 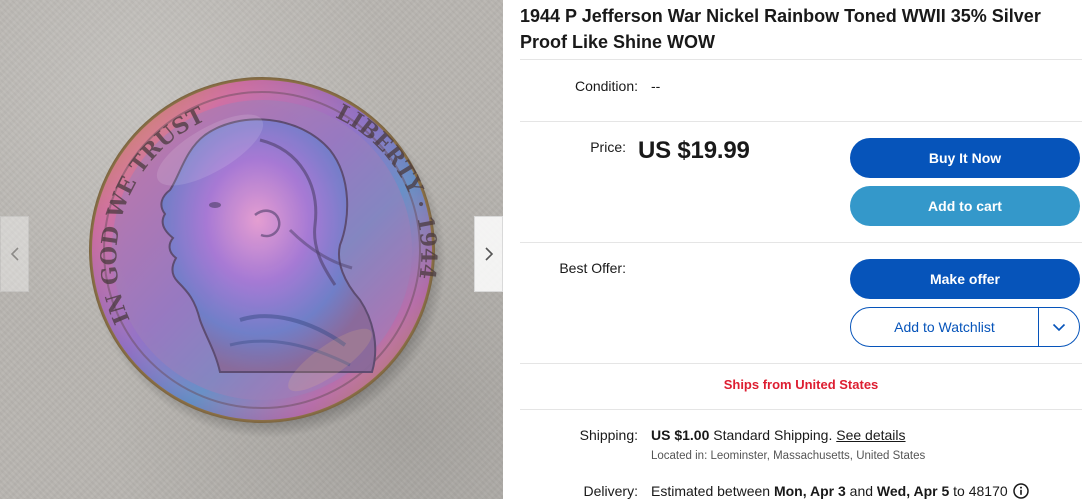 I want to click on see-details-link: See details, so click(x=870, y=435).